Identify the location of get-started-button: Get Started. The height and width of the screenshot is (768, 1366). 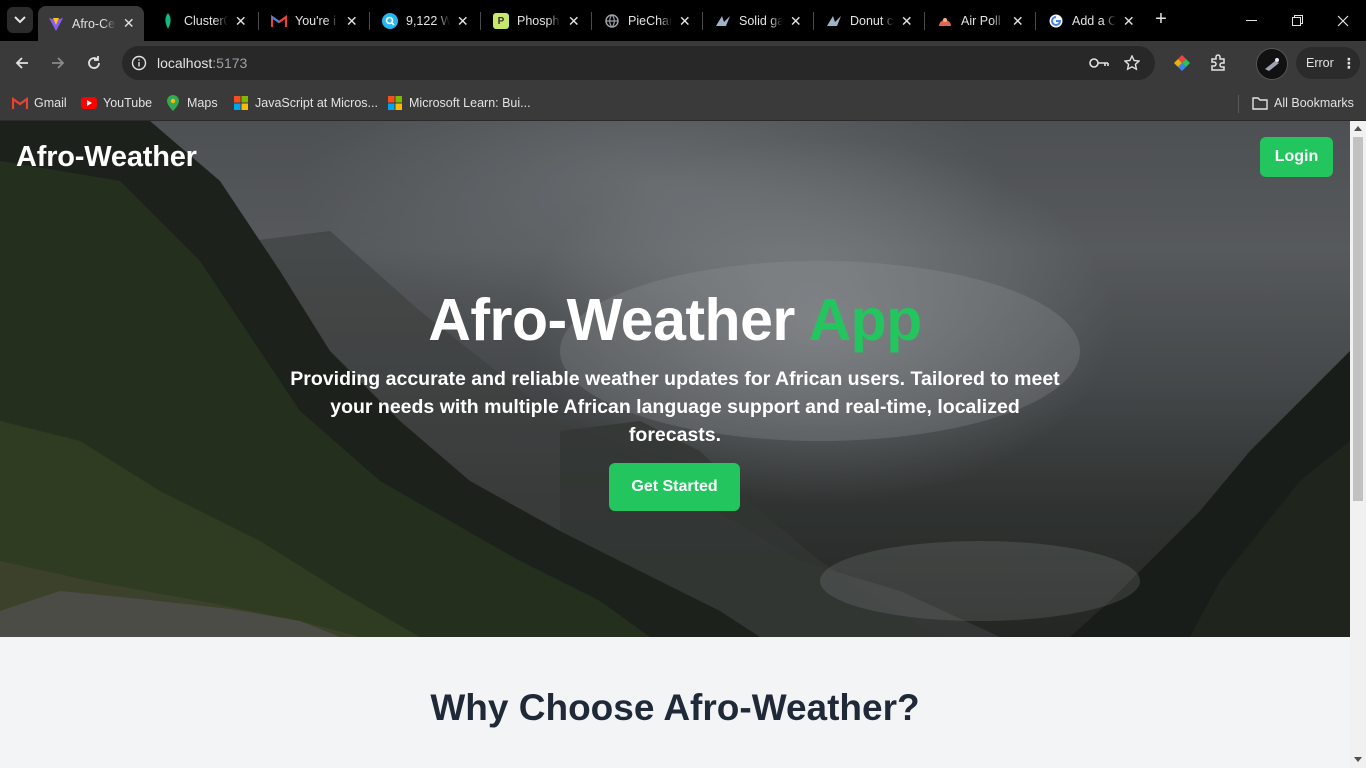
(674, 487).